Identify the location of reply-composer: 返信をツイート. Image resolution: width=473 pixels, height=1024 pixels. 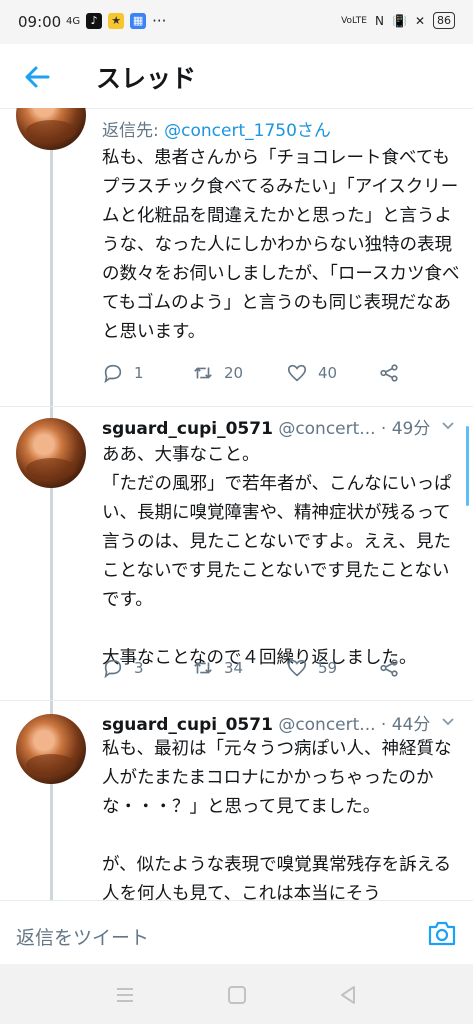
(236, 932).